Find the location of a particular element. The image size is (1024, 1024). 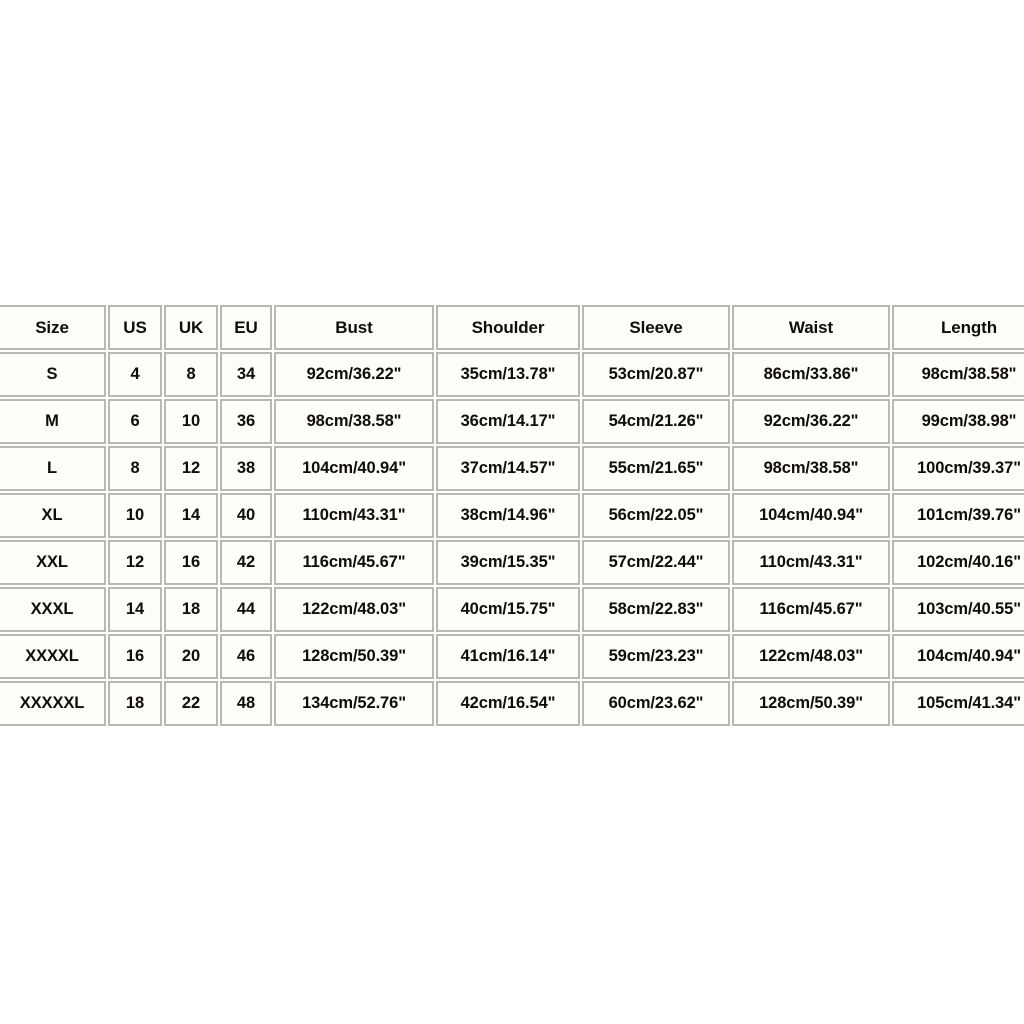

cell-bust: 92cm/36.22" is located at coordinates (354, 374).